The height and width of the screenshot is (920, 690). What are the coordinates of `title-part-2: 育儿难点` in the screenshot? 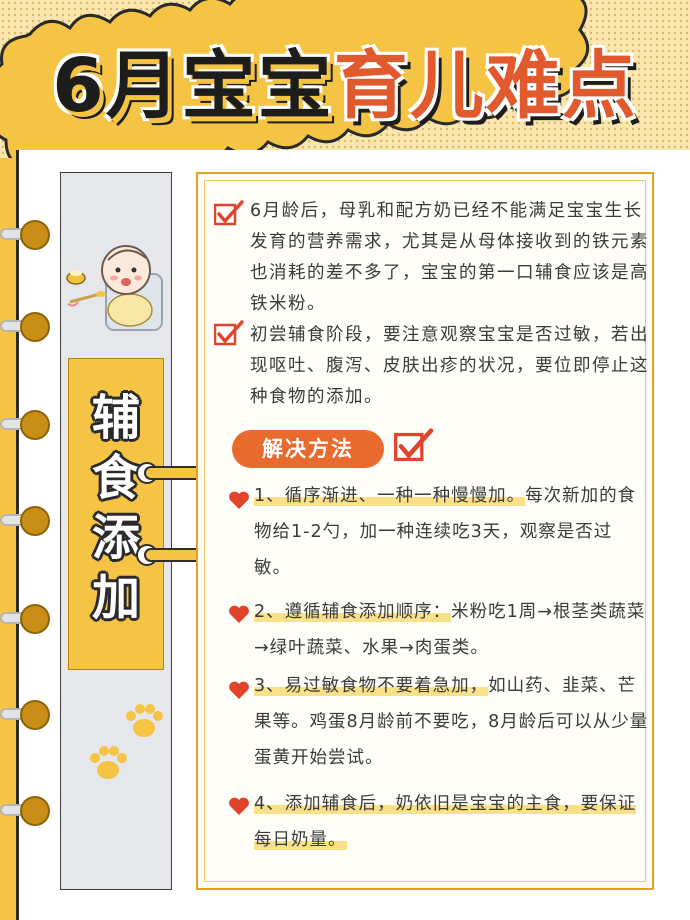 It's located at (485, 86).